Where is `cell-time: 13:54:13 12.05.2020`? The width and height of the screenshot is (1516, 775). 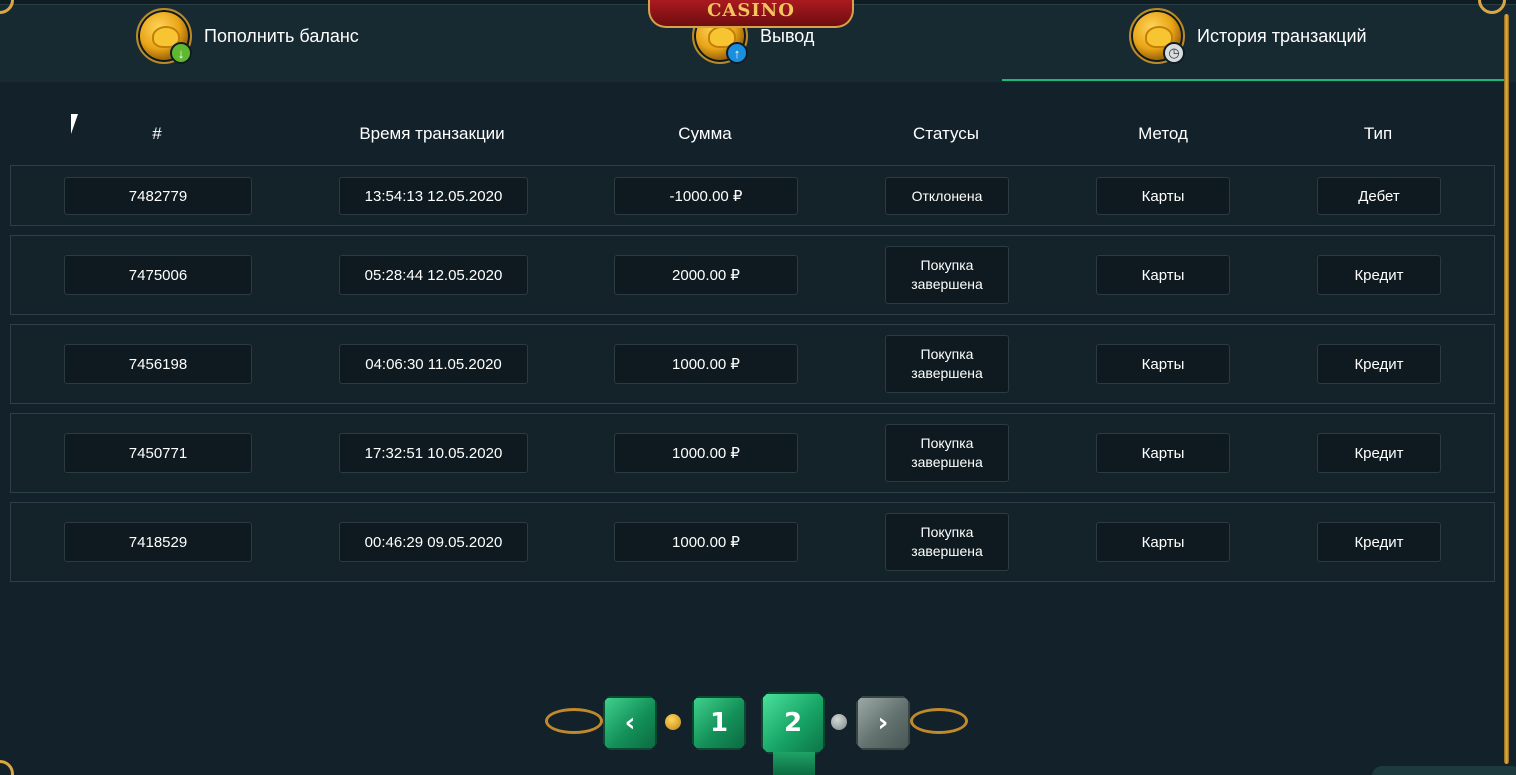 cell-time: 13:54:13 12.05.2020 is located at coordinates (433, 196).